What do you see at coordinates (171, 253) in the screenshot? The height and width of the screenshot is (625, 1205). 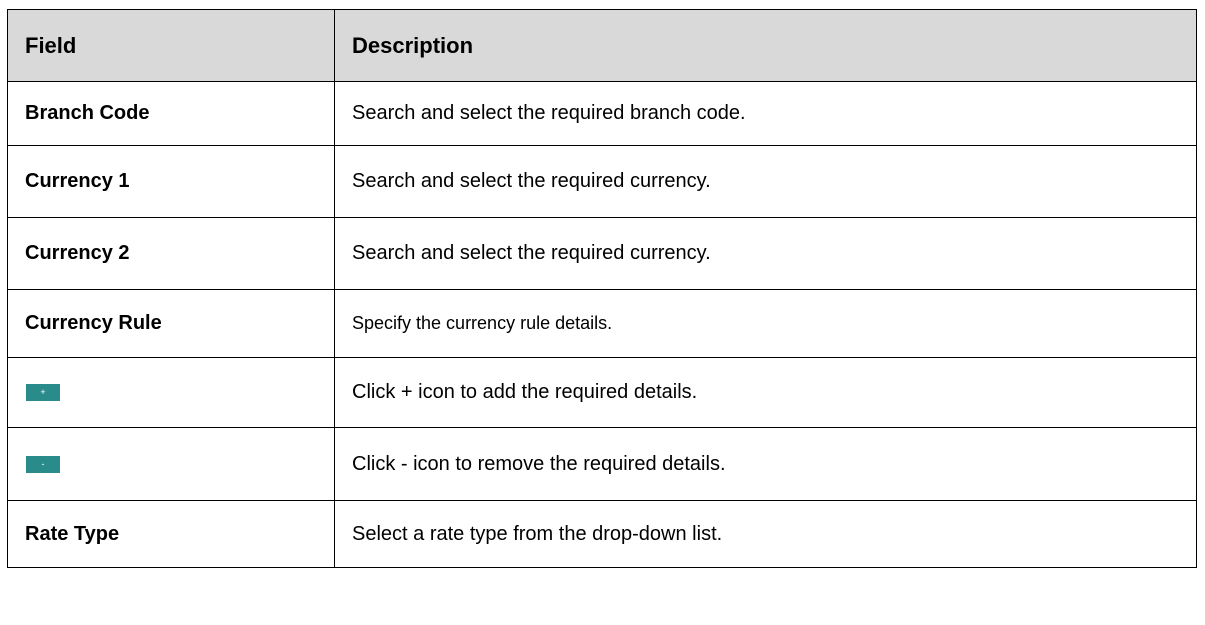 I see `field-name: Currency 2` at bounding box center [171, 253].